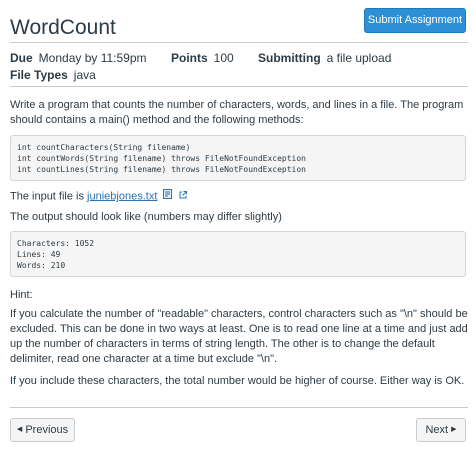 This screenshot has height=452, width=474. I want to click on previous-button: ◀ Previous, so click(42, 430).